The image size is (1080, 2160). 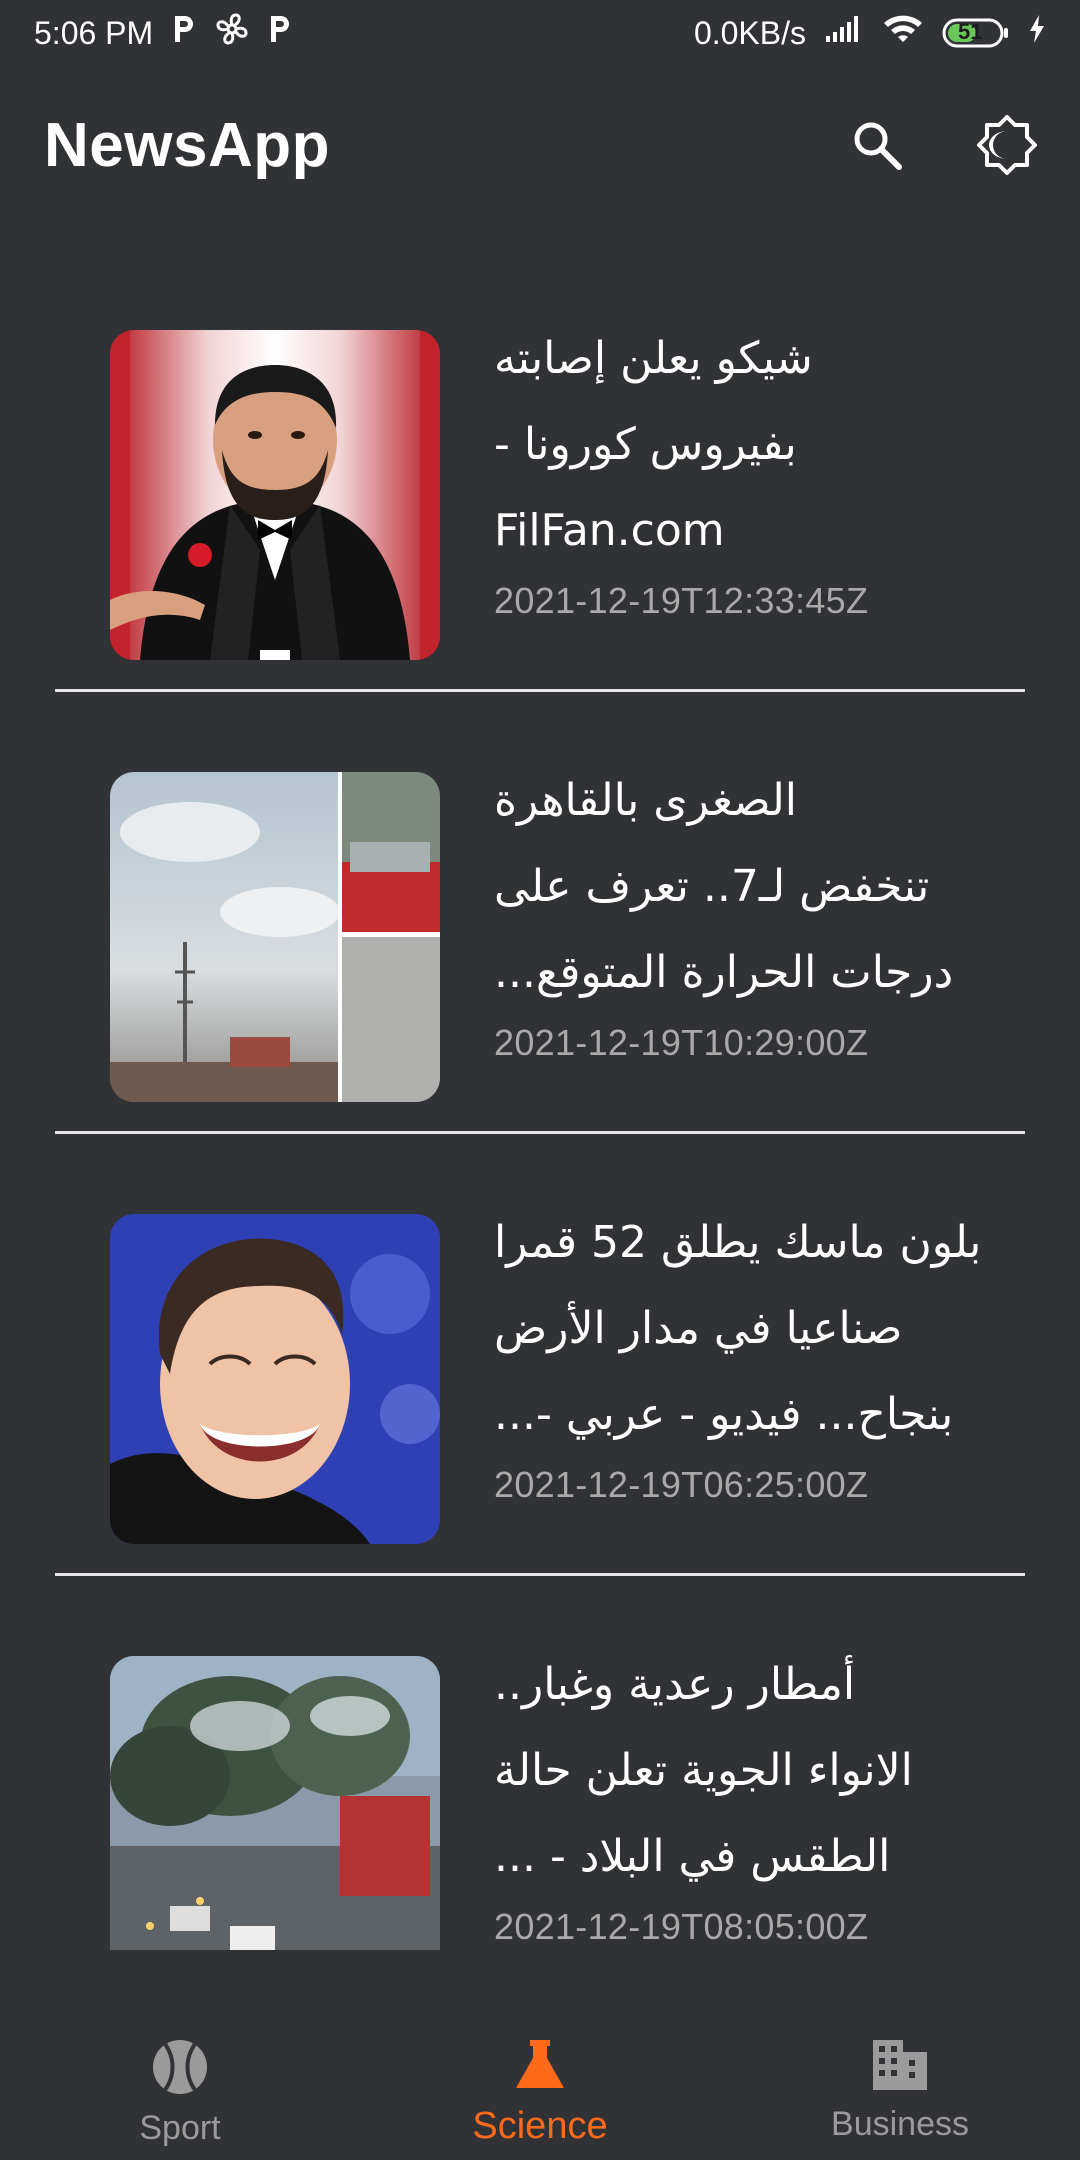 What do you see at coordinates (698, 1328) in the screenshot?
I see `headline-line: صناعيا في مدار الأرض` at bounding box center [698, 1328].